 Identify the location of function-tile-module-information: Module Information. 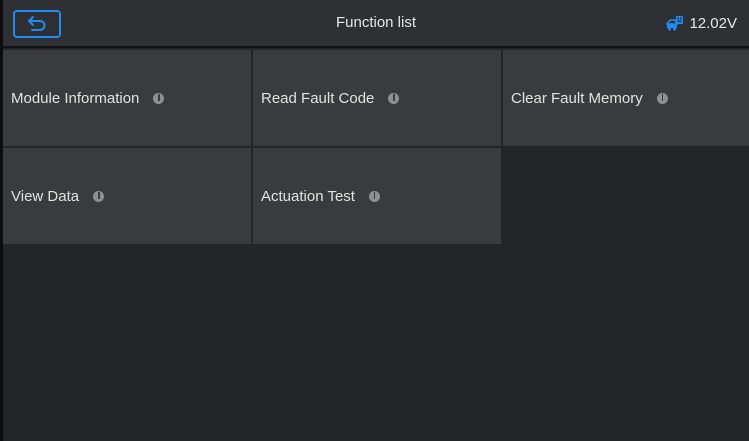
(127, 98).